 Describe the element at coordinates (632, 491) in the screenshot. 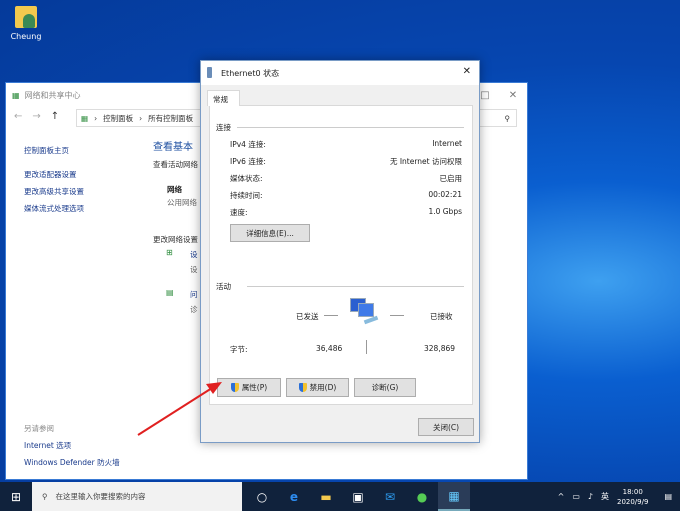

I see `clock-time: 18:00` at that location.